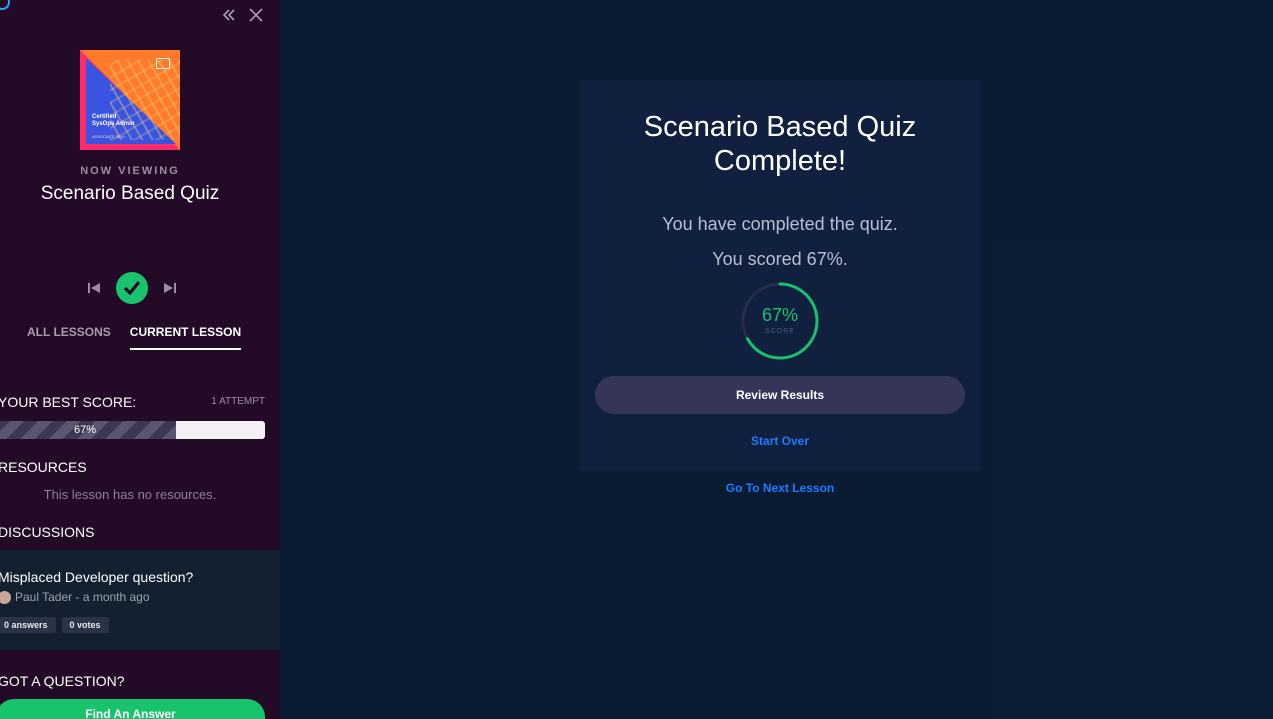 The image size is (1273, 719). What do you see at coordinates (96, 577) in the screenshot?
I see `discussion-title: Misplaced Developer question?` at bounding box center [96, 577].